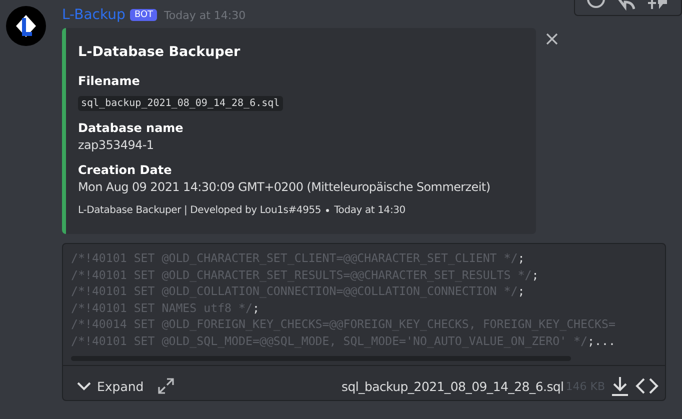 This screenshot has width=682, height=419. I want to click on separator-dot-icon, so click(328, 210).